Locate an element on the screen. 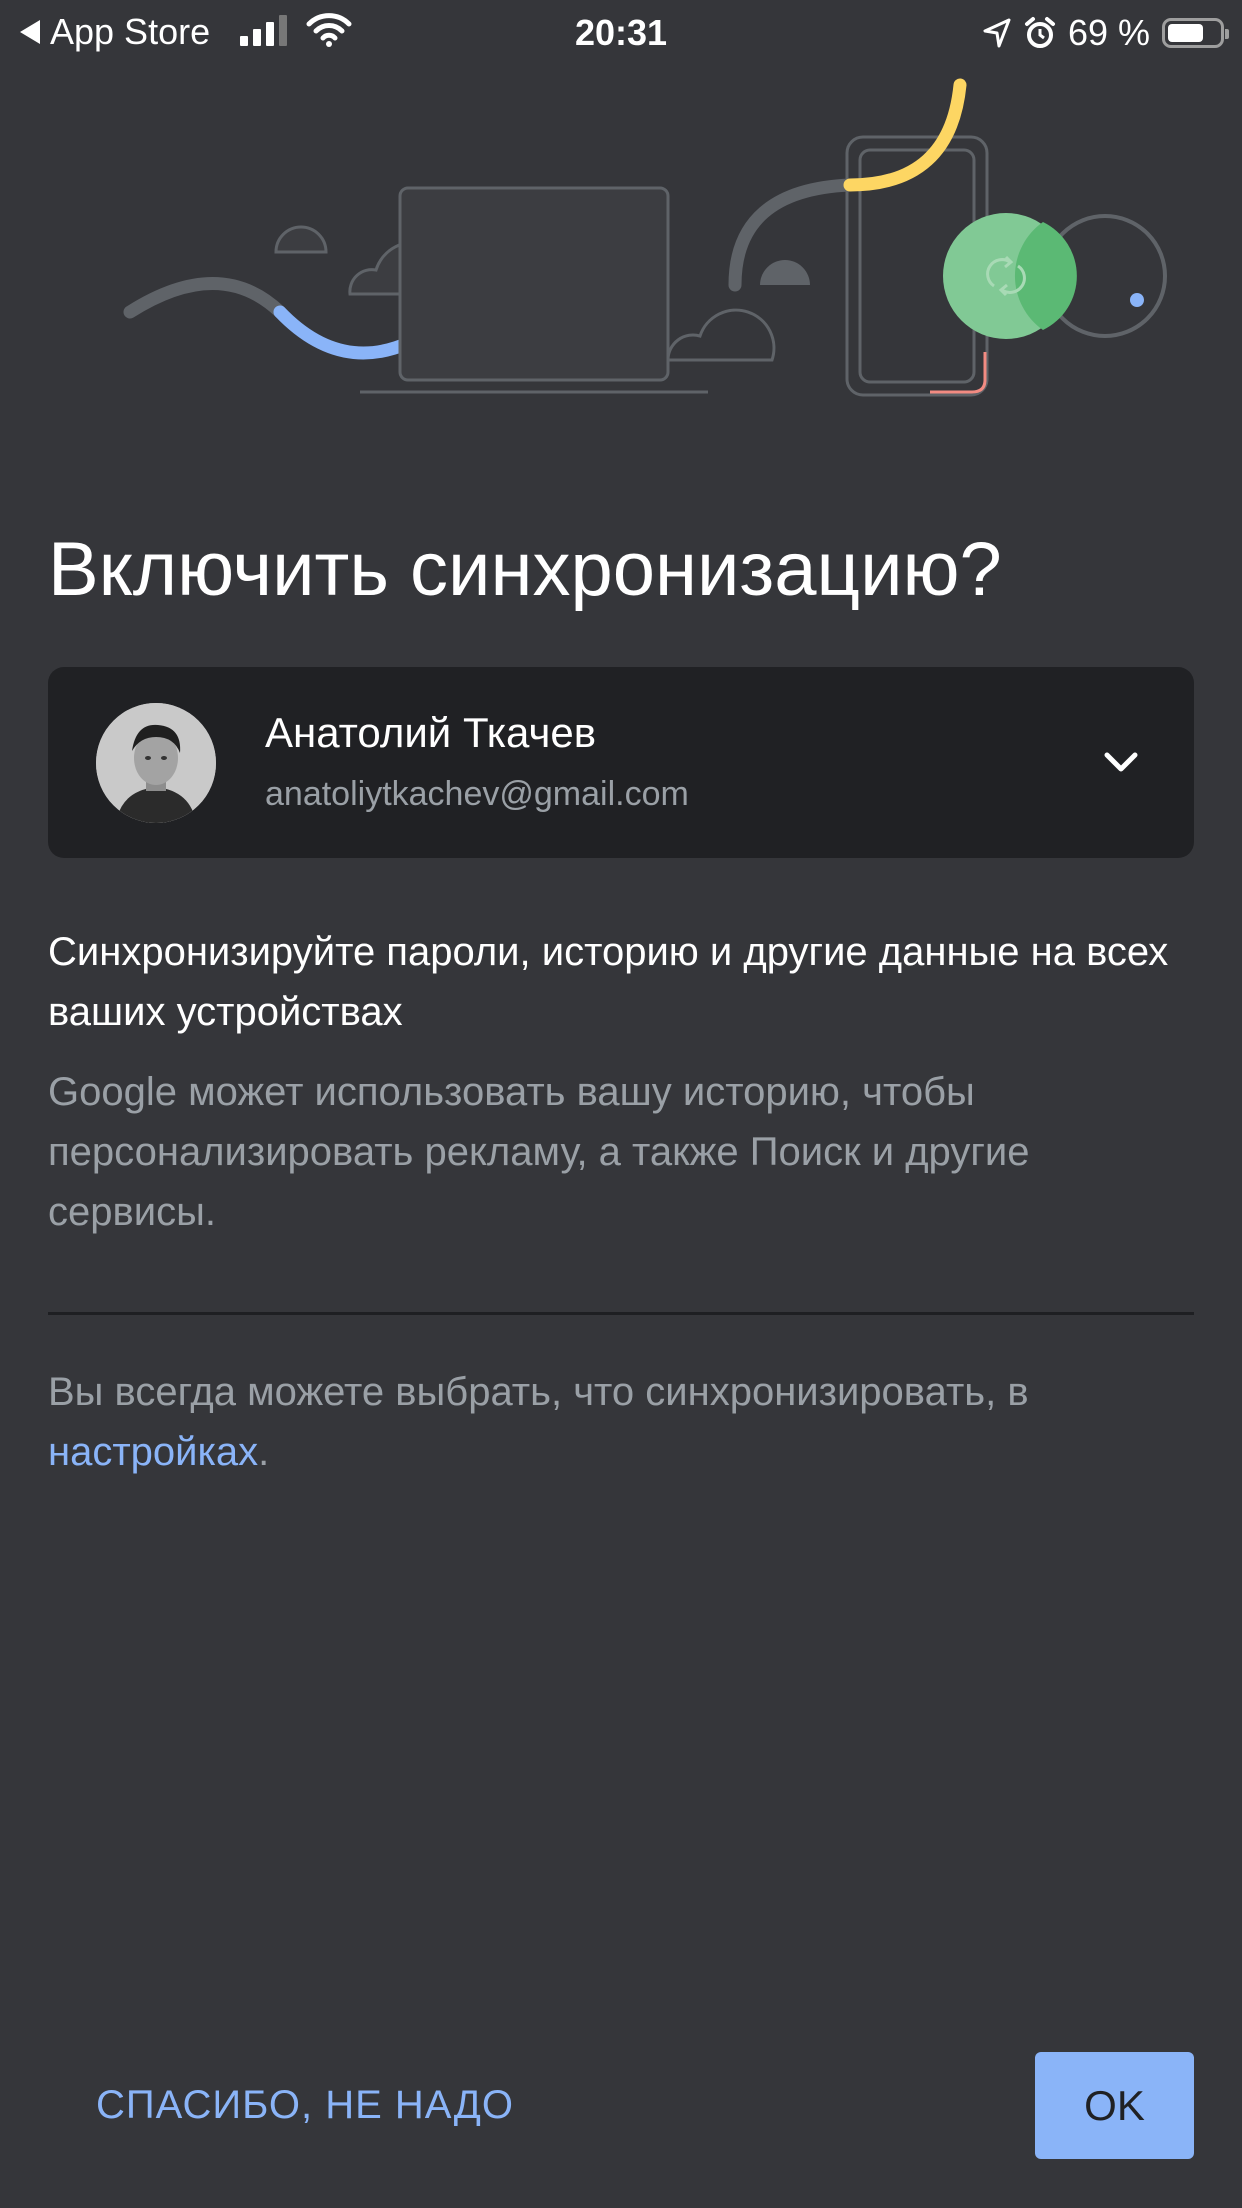  account-email: anatoliytkachev@gmail.com is located at coordinates (477, 794).